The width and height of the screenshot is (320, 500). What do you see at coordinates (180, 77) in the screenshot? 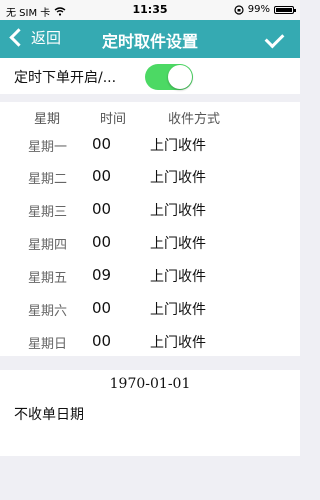
I see `switch-knob` at bounding box center [180, 77].